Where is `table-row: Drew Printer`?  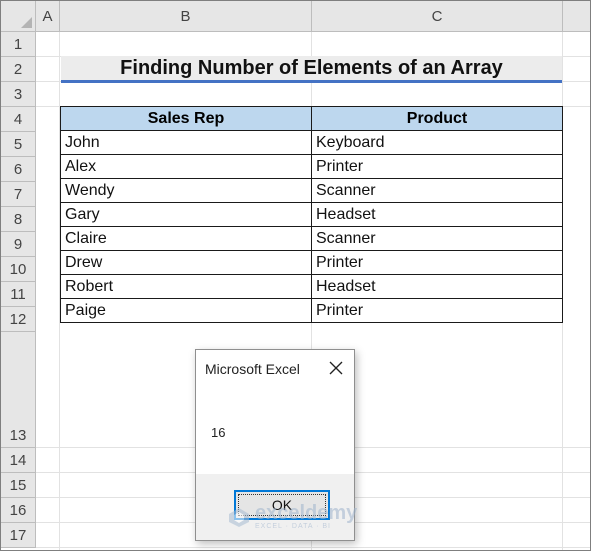 table-row: Drew Printer is located at coordinates (311, 262).